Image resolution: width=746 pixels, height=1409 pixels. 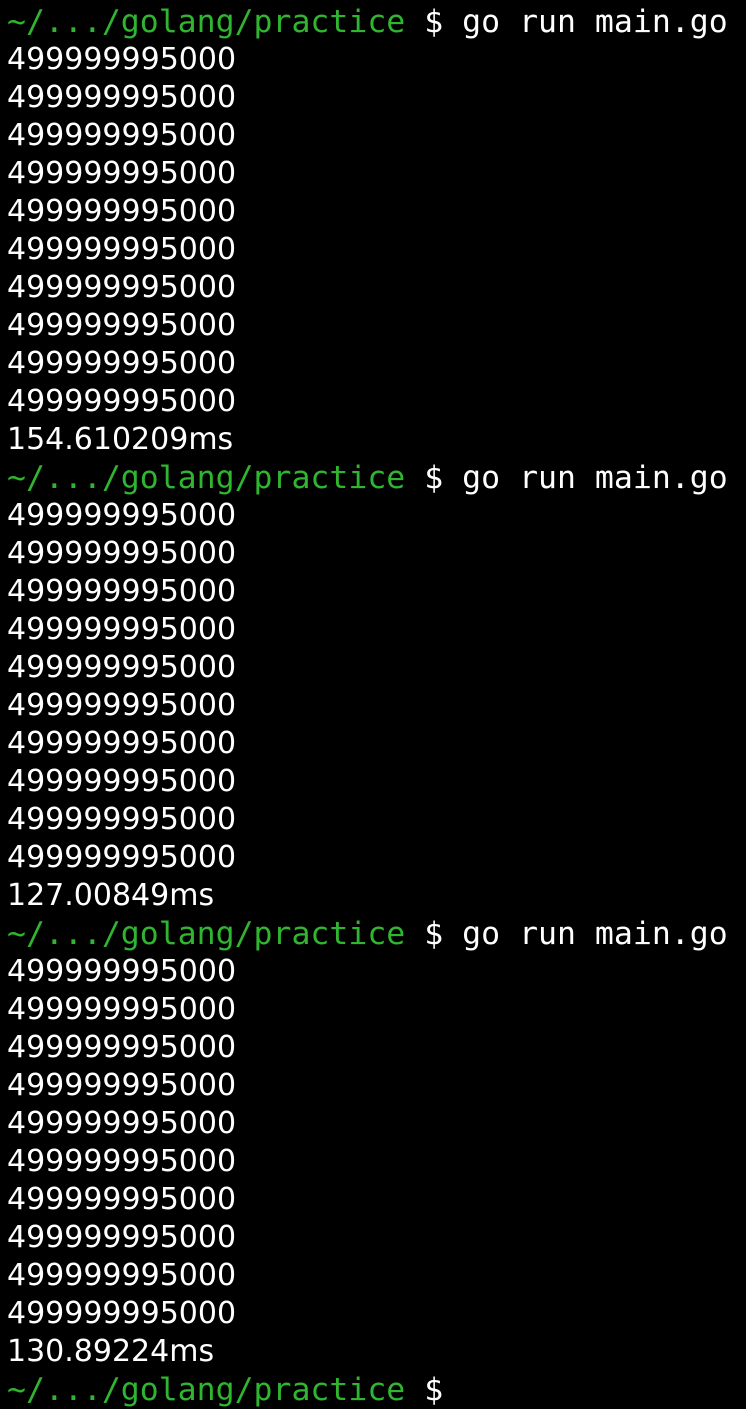 What do you see at coordinates (111, 1351) in the screenshot?
I see `elapsed-time: 130.89224ms` at bounding box center [111, 1351].